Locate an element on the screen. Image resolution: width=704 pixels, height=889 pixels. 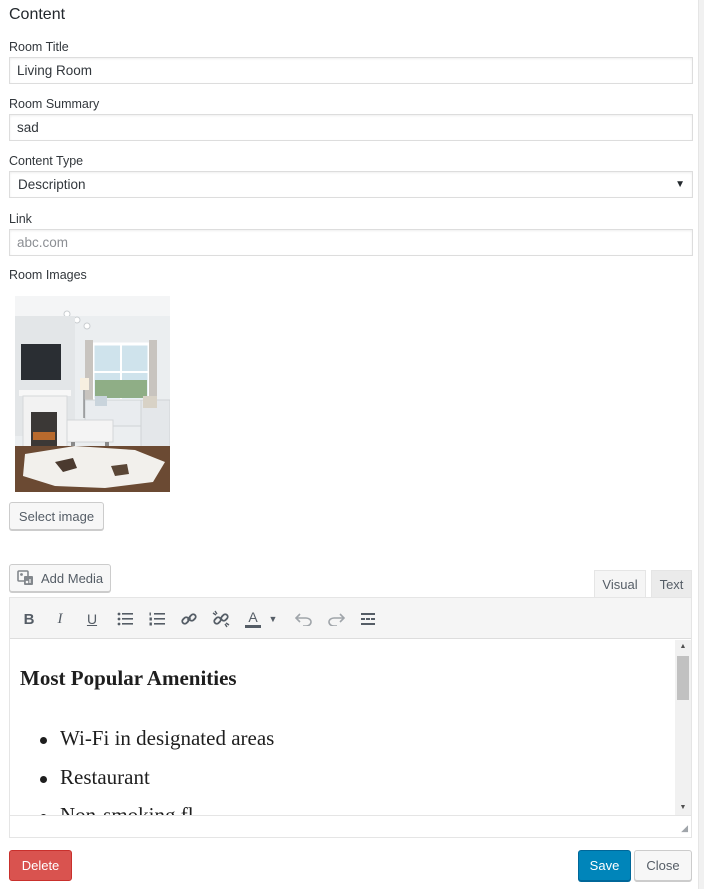
room-summary-input: sad is located at coordinates (351, 127).